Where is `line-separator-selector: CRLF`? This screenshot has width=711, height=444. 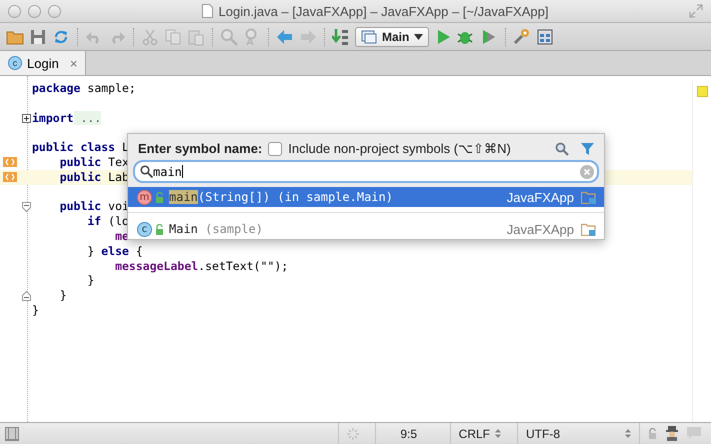 line-separator-selector: CRLF is located at coordinates (479, 433).